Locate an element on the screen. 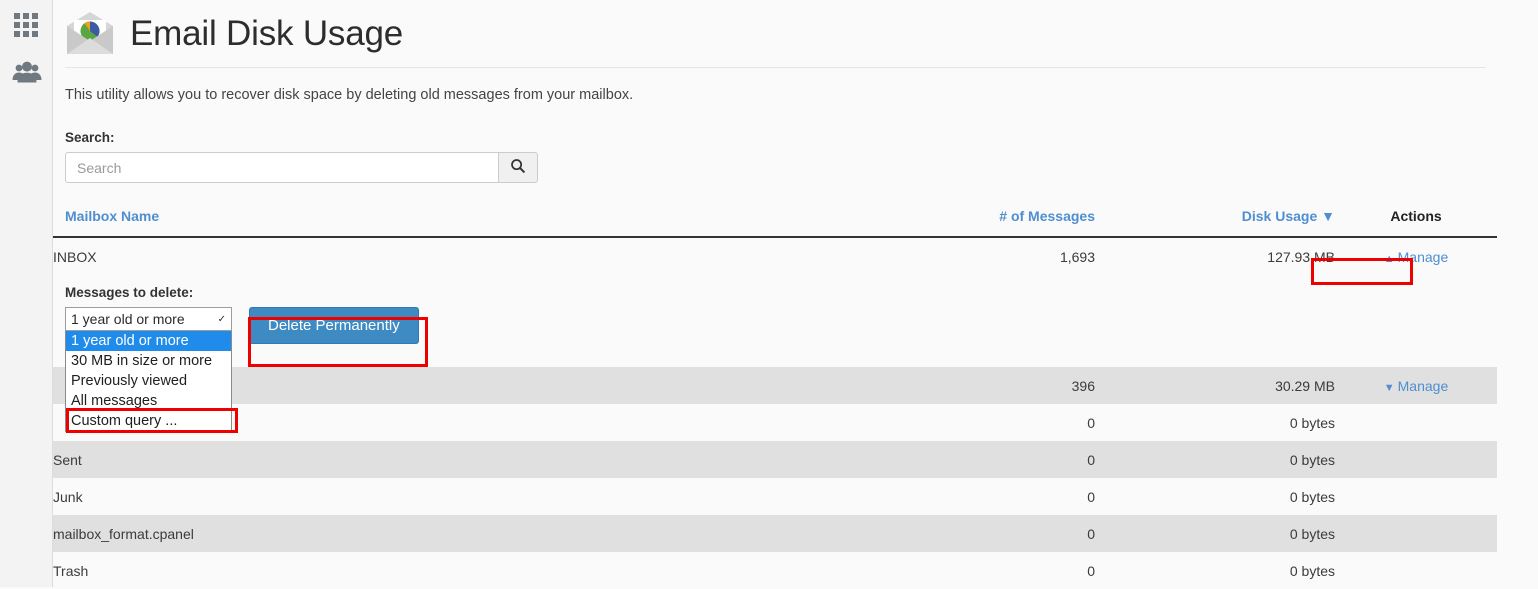  cell-mailbox-name: Trash is located at coordinates (404, 570).